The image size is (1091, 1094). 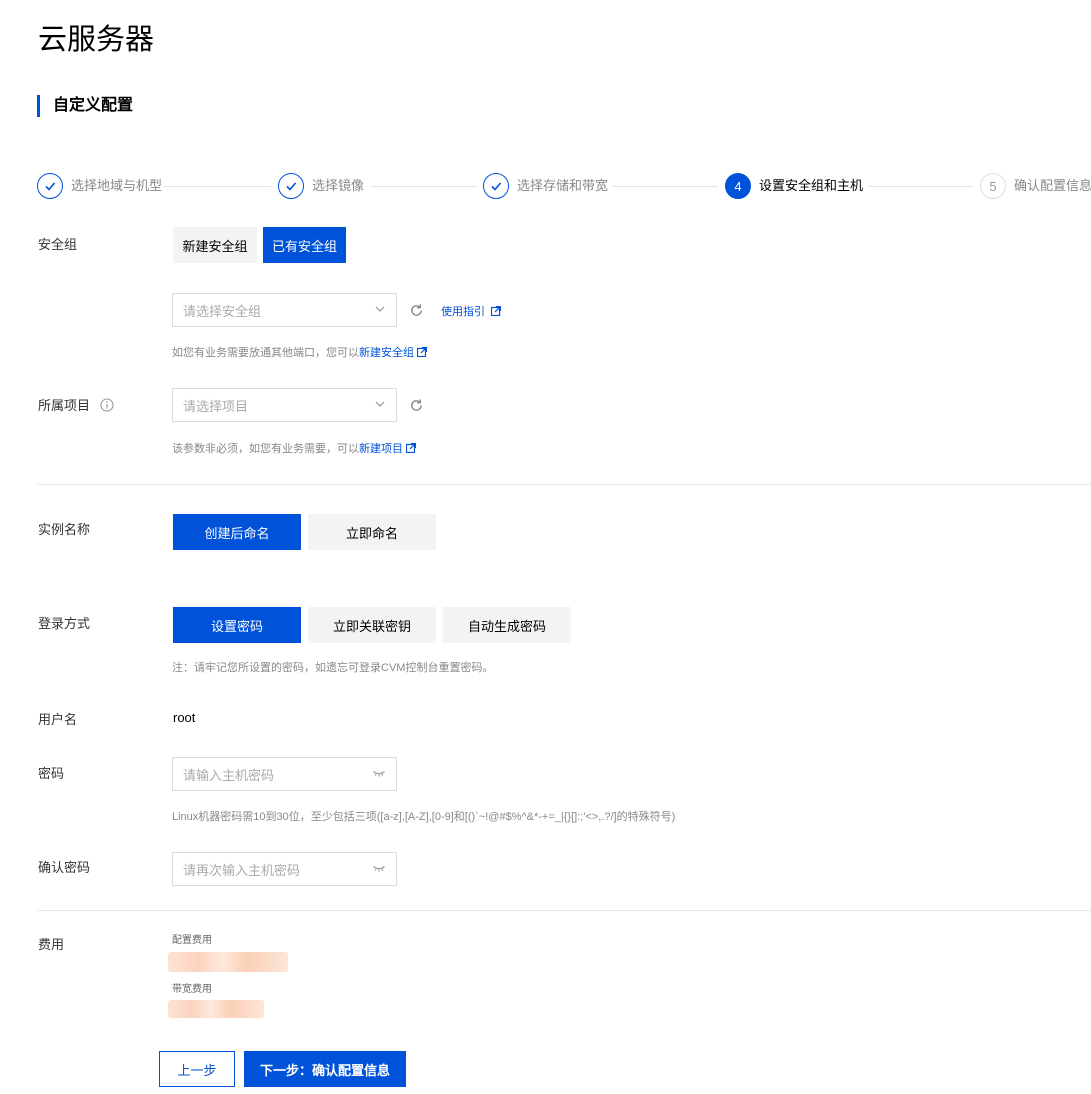 What do you see at coordinates (229, 775) in the screenshot?
I see `password-input-placeholder: 请输入主机密码` at bounding box center [229, 775].